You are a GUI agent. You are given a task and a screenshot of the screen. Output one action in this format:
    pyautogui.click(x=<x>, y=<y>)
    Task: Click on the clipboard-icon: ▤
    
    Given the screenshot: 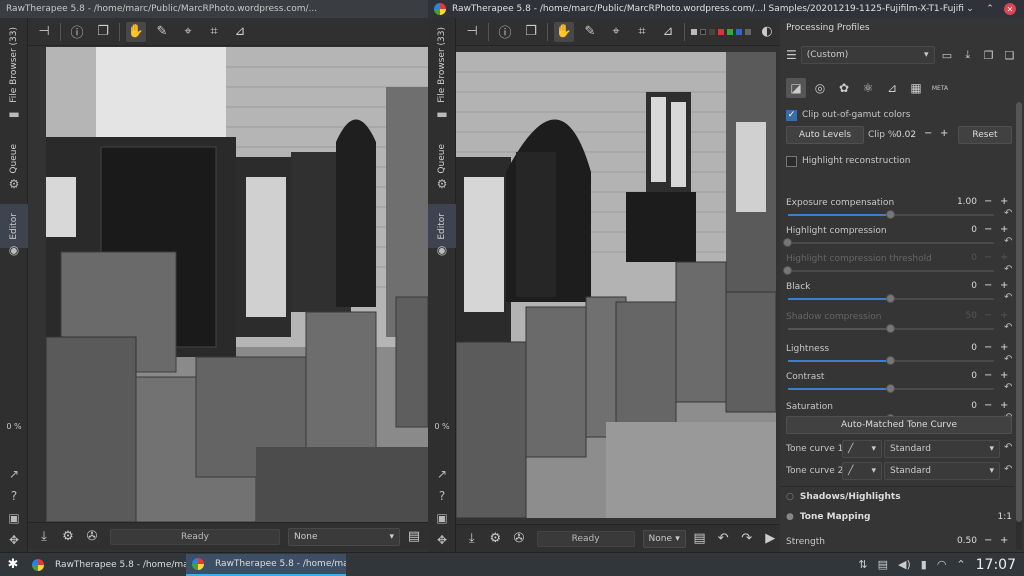 What is the action you would take?
    pyautogui.click(x=883, y=564)
    